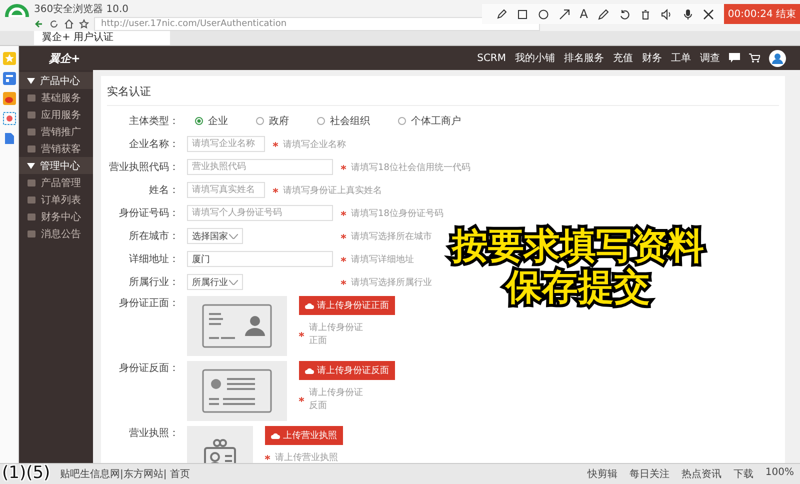  I want to click on field-label: 姓名：, so click(163, 190).